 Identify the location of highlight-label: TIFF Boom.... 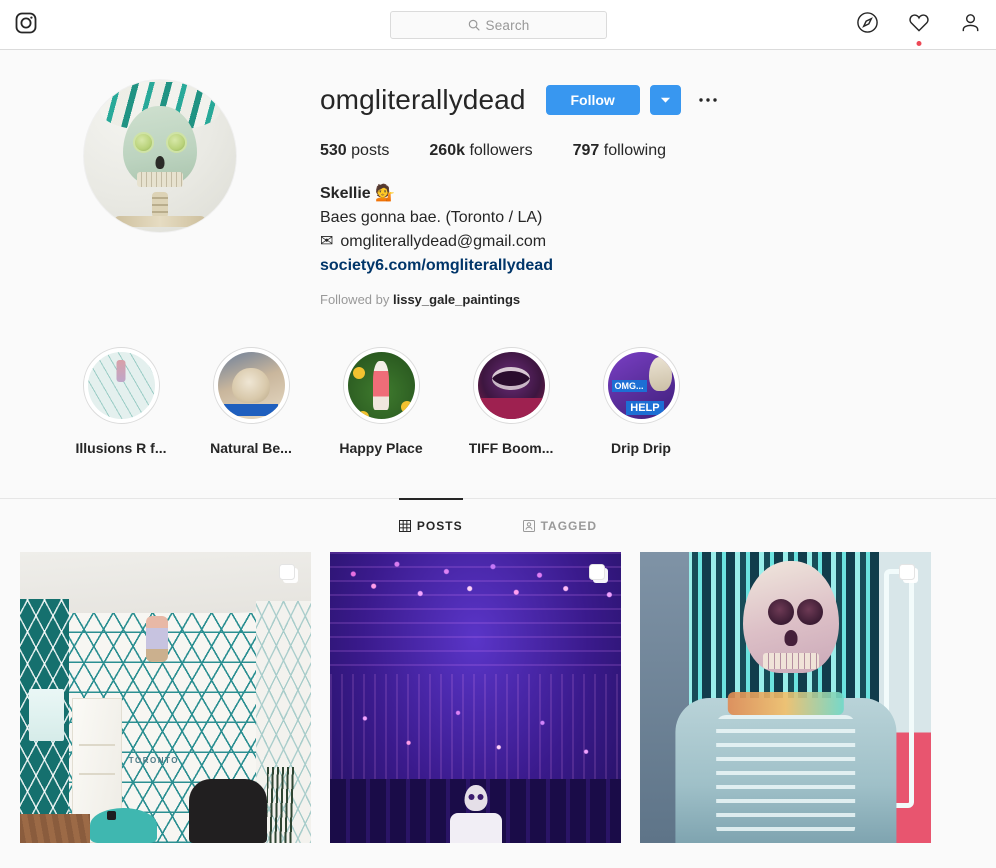
(511, 448).